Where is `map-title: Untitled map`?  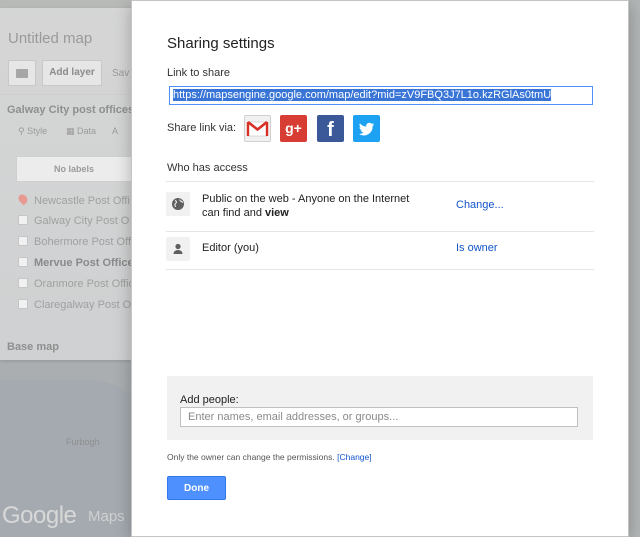
map-title: Untitled map is located at coordinates (50, 38).